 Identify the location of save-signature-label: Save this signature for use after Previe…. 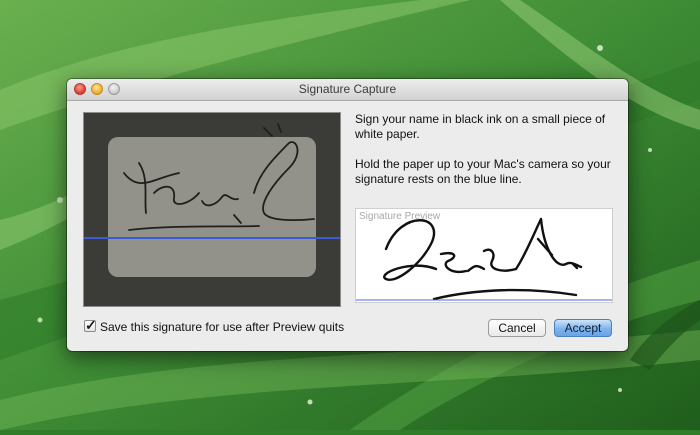
(222, 327).